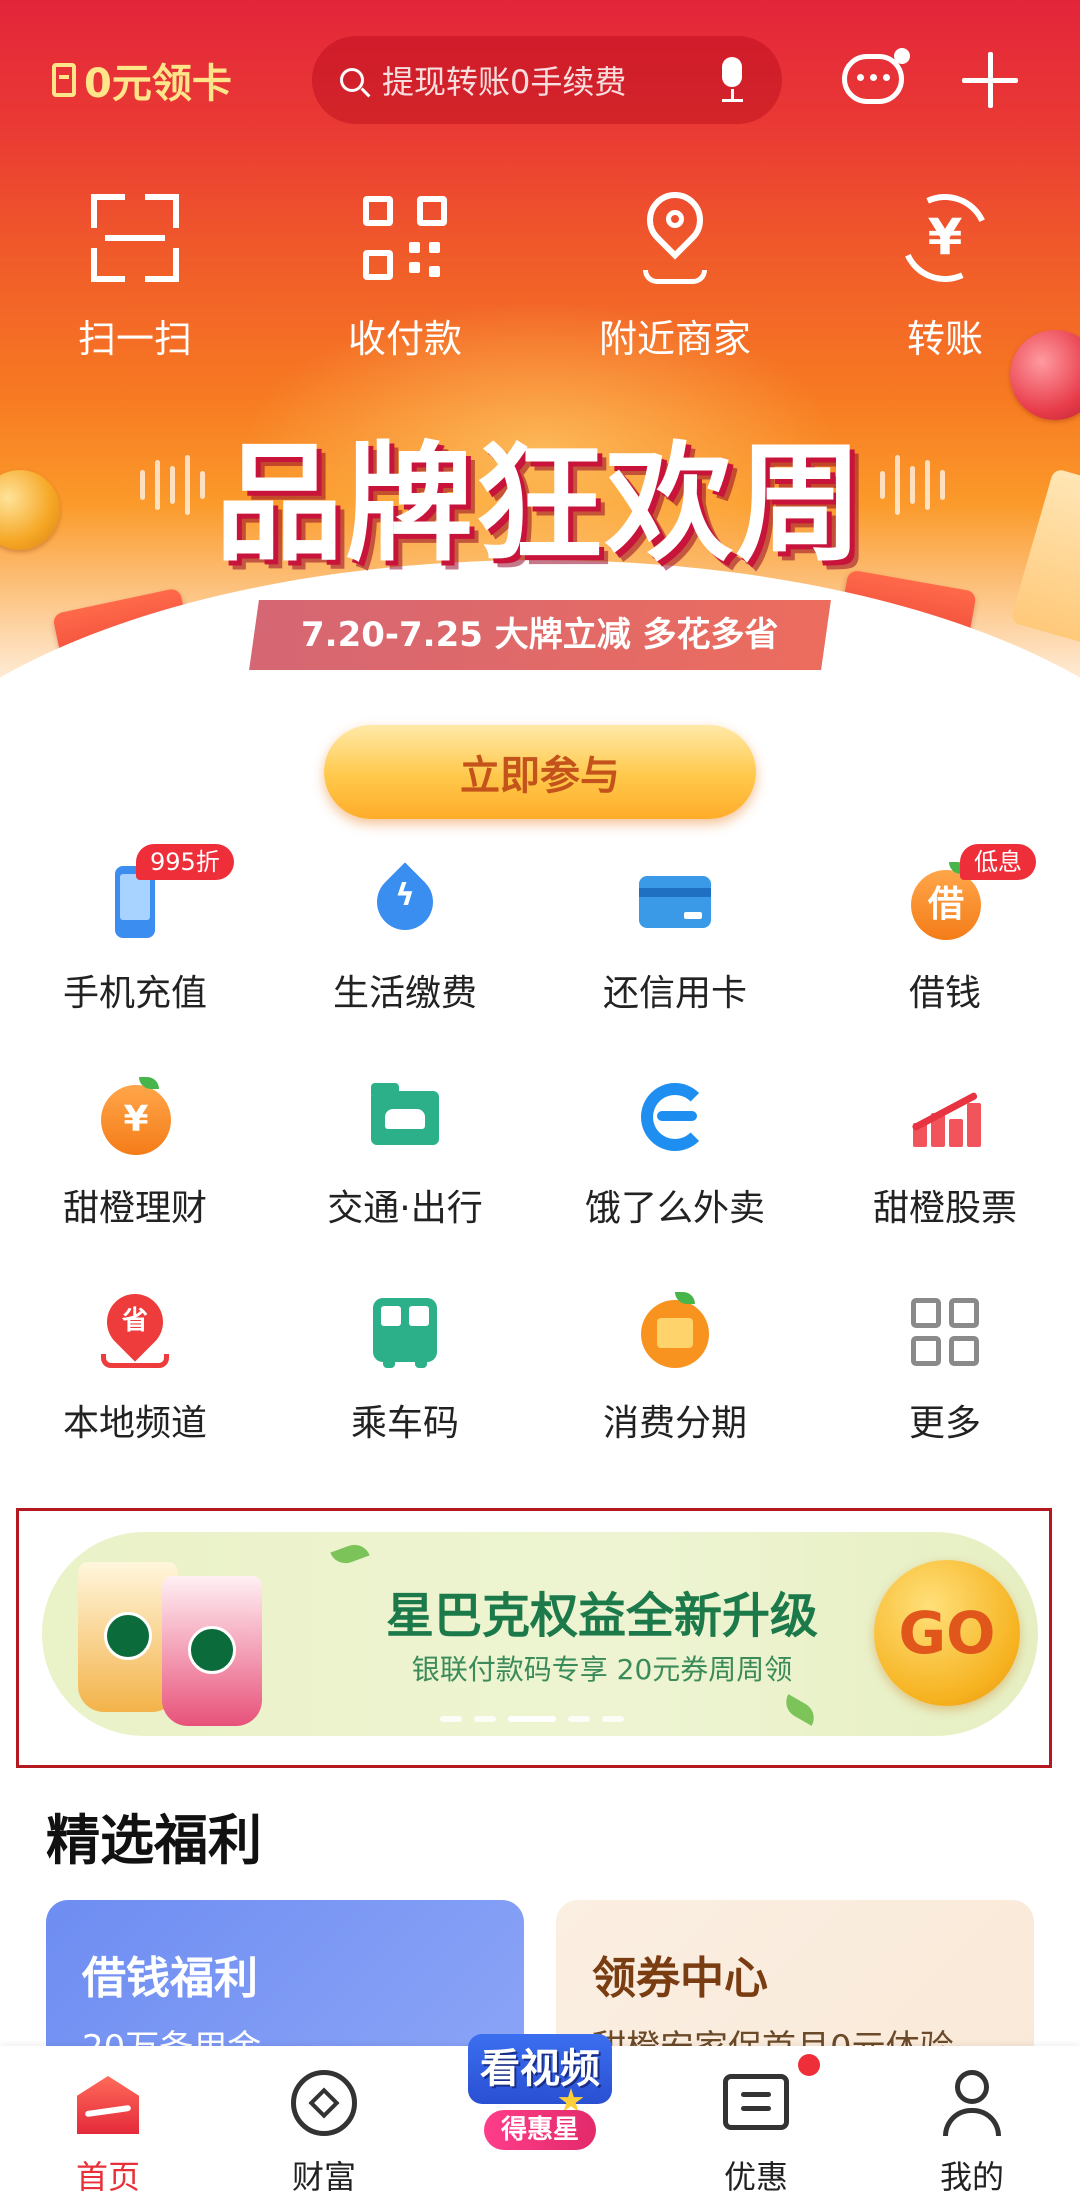 The height and width of the screenshot is (2206, 1080). Describe the element at coordinates (756, 2103) in the screenshot. I see `coupon-icon` at that location.